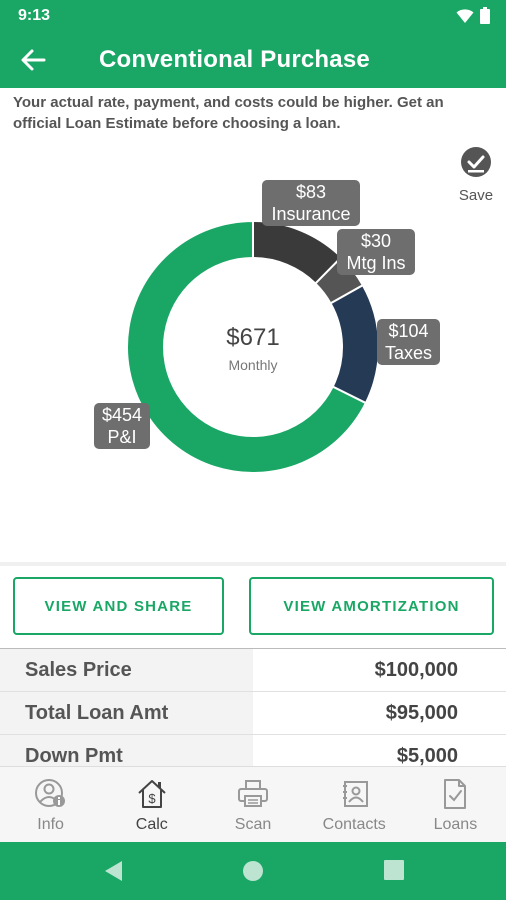 The height and width of the screenshot is (900, 506). What do you see at coordinates (253, 16) in the screenshot?
I see `status-bar: 9:13` at bounding box center [253, 16].